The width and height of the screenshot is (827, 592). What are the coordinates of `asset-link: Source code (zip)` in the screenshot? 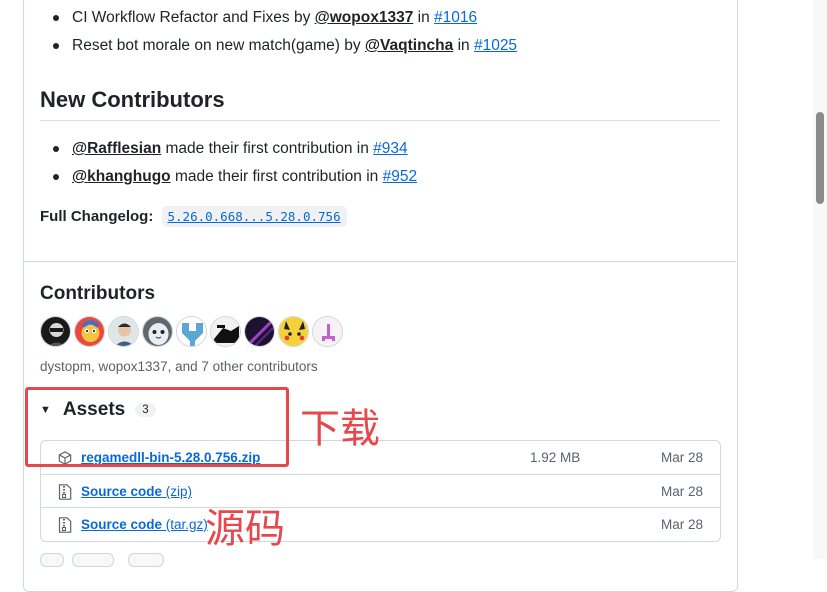 It's located at (136, 491).